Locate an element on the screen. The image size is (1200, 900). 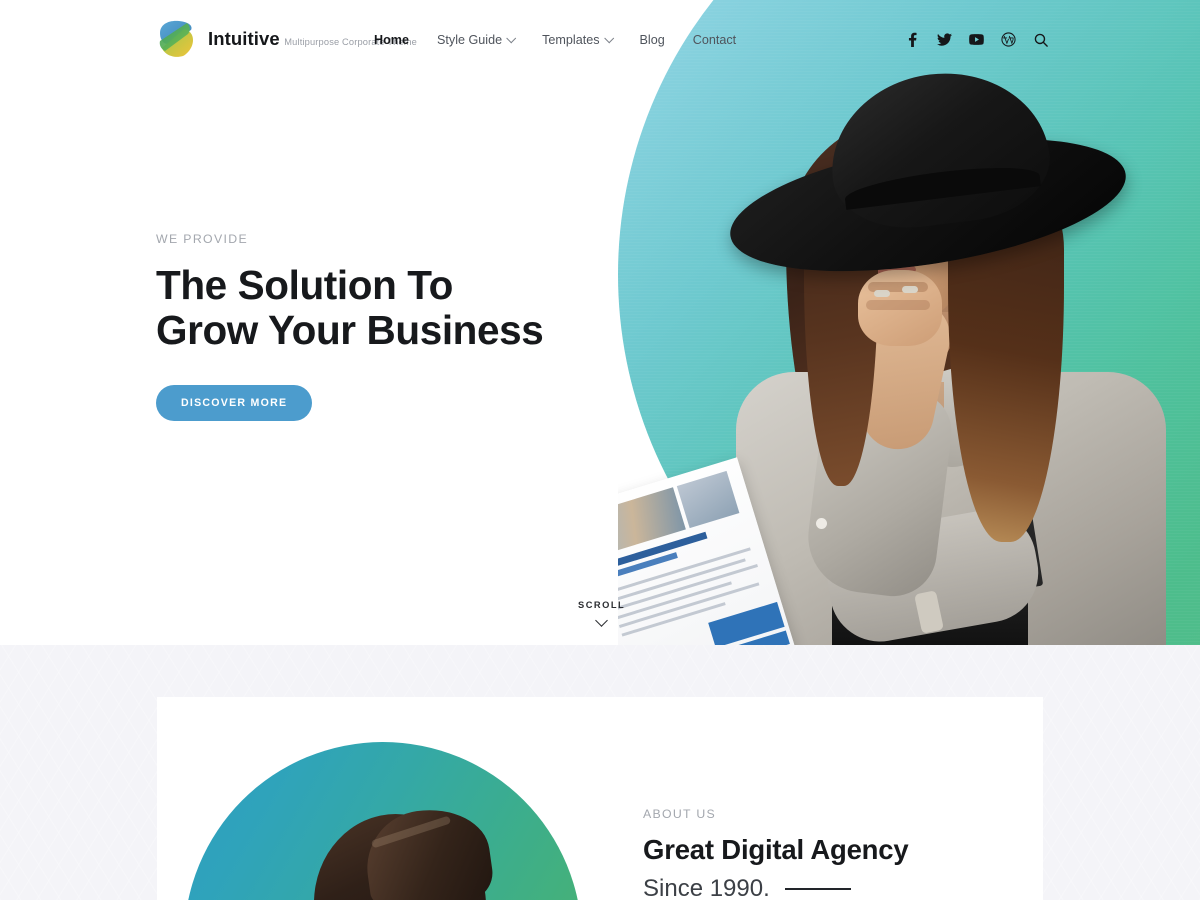
nav-item-templates-label: Templates is located at coordinates (571, 40).